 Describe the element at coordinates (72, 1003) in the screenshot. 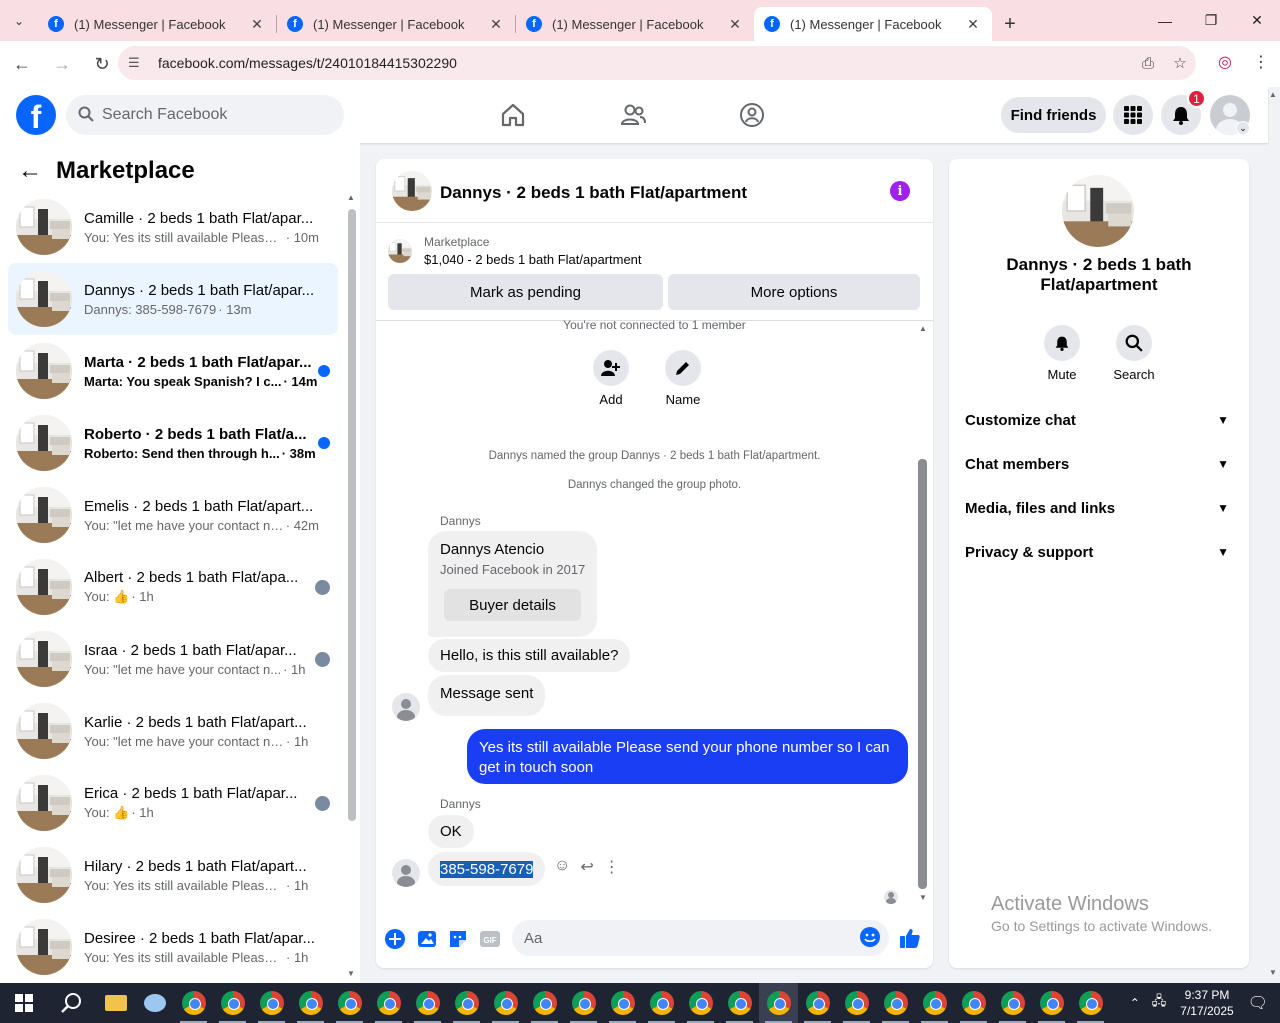

I see `taskbar-search-icon` at that location.